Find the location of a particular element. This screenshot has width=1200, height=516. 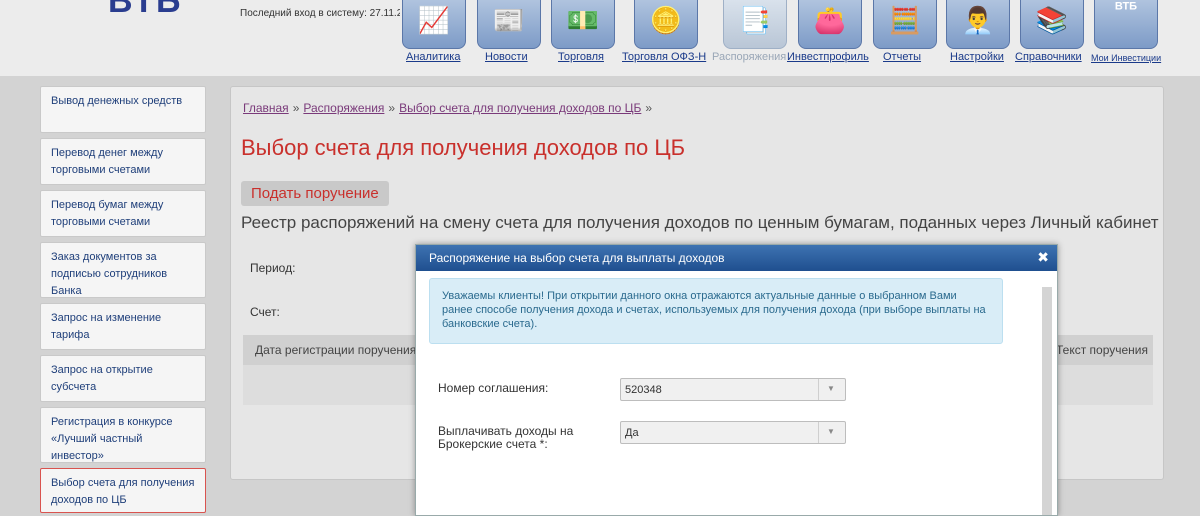

nav-analytics-tile: 📈 is located at coordinates (434, 24).